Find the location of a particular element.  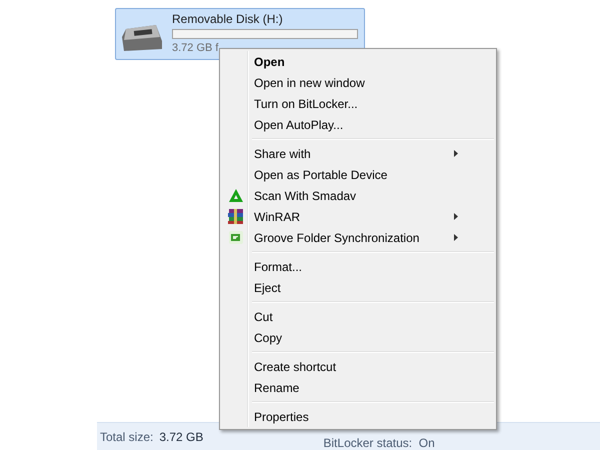

menu-item: Groove Folder Synchronization is located at coordinates (358, 237).